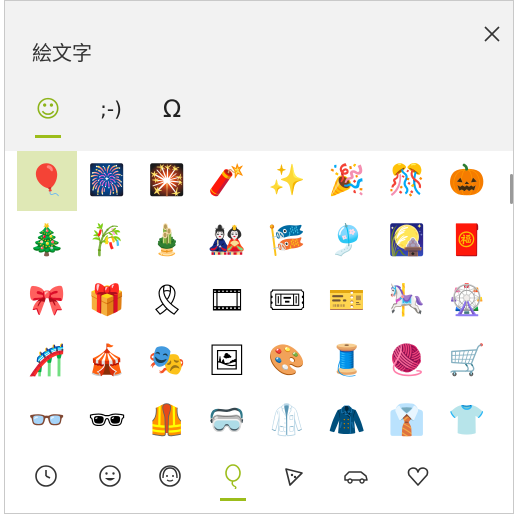 The height and width of the screenshot is (520, 520). I want to click on ribbon-icon: 🎀, so click(47, 300).